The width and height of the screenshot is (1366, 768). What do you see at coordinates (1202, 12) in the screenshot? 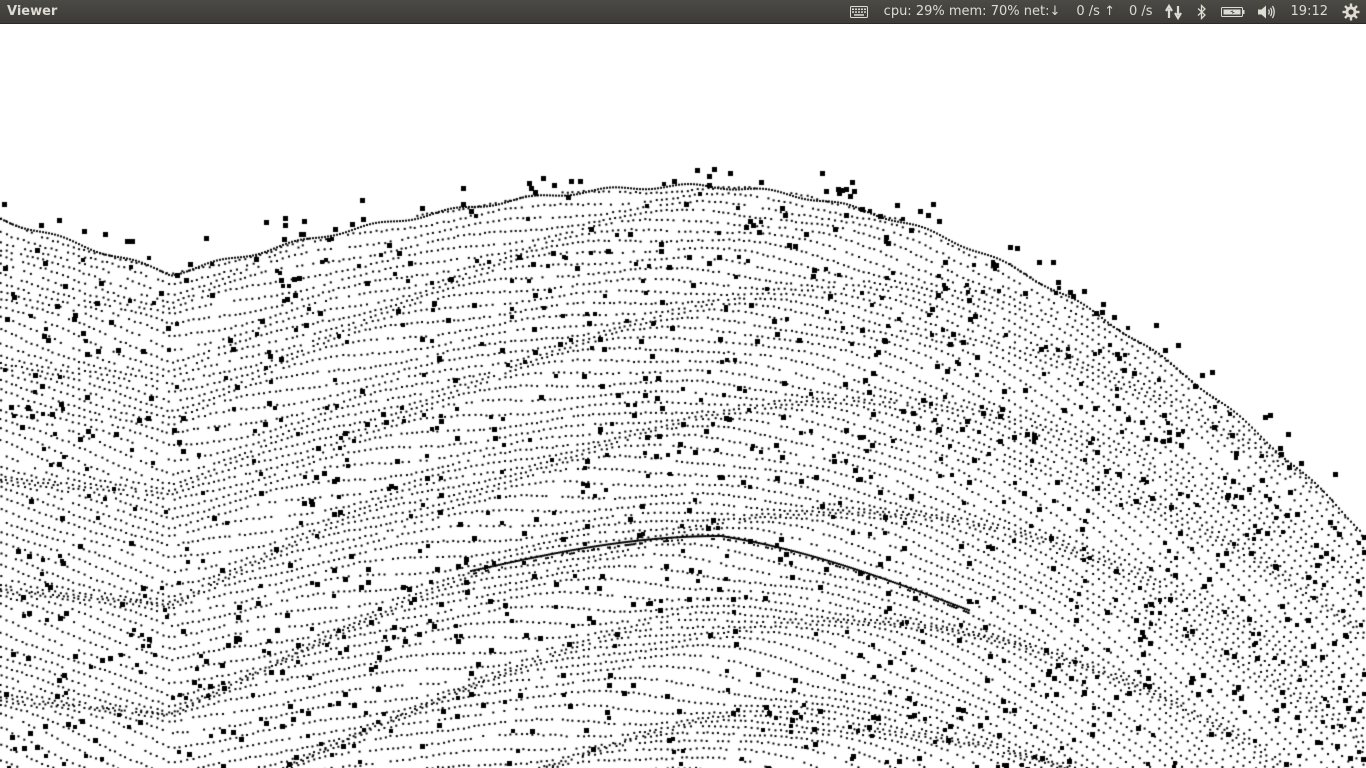
I see `bluetooth-icon` at bounding box center [1202, 12].